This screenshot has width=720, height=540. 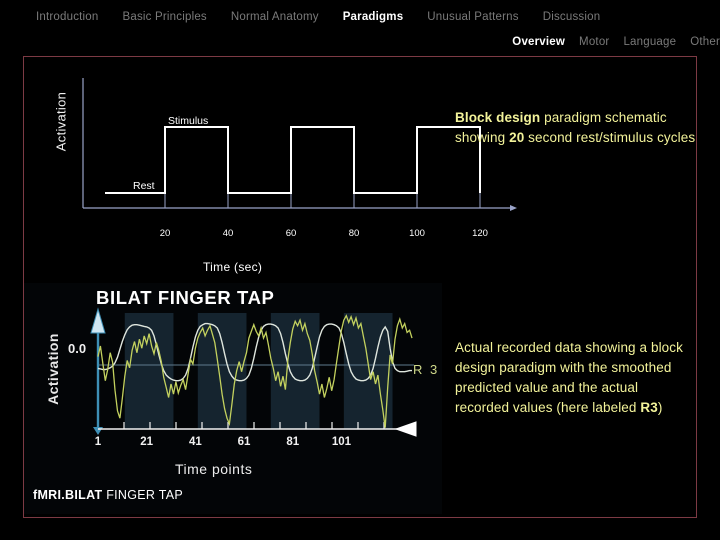 I want to click on nav-item-introduction: Introduction, so click(x=67, y=17).